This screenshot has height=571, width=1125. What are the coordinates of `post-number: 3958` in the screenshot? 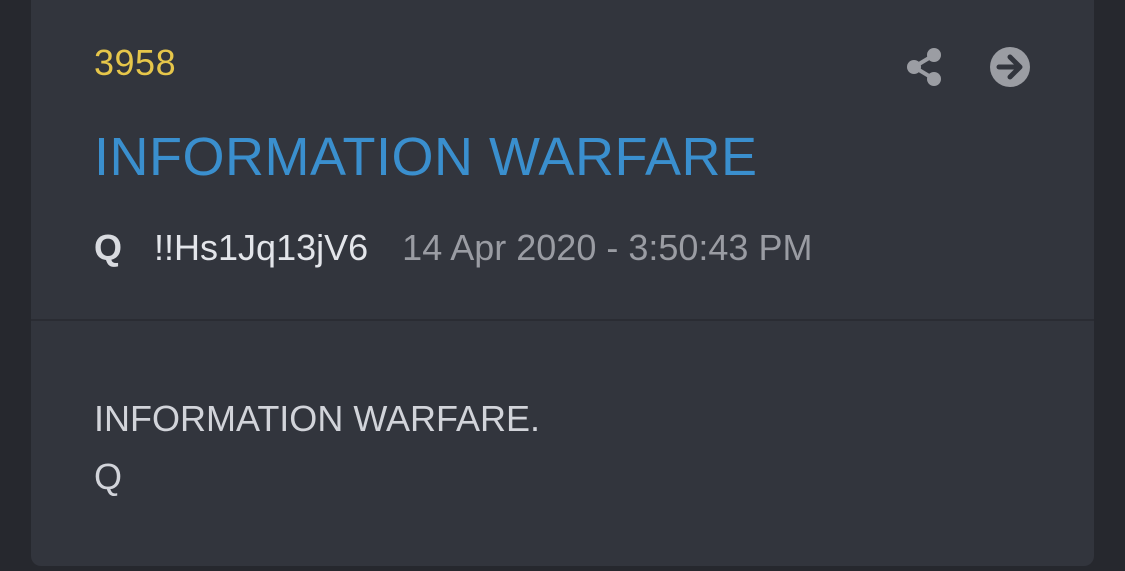 It's located at (135, 63).